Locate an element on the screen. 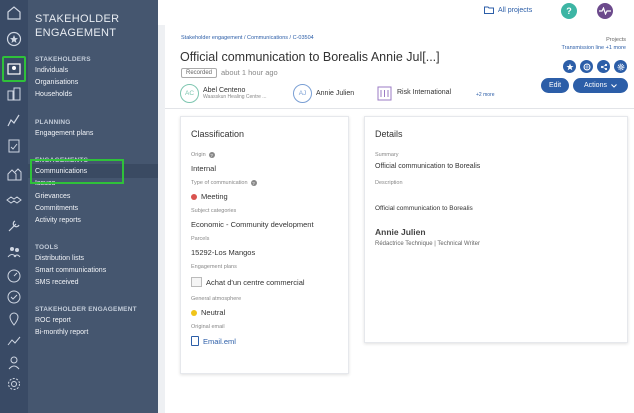  actions-button: Actions is located at coordinates (600, 85).